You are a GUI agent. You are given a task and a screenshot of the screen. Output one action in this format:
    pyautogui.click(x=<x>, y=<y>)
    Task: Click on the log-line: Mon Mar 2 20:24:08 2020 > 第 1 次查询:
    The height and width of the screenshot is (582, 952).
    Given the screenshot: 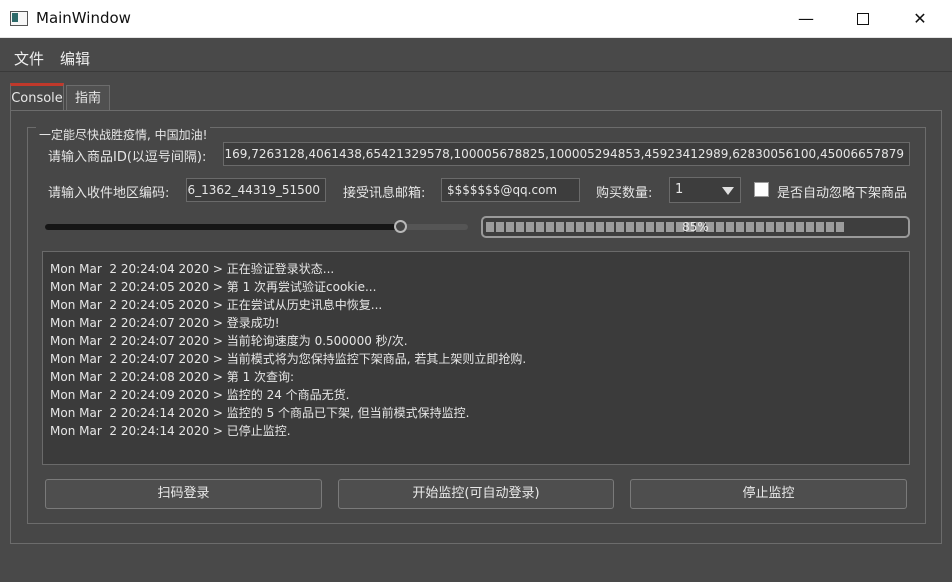 What is the action you would take?
    pyautogui.click(x=172, y=377)
    